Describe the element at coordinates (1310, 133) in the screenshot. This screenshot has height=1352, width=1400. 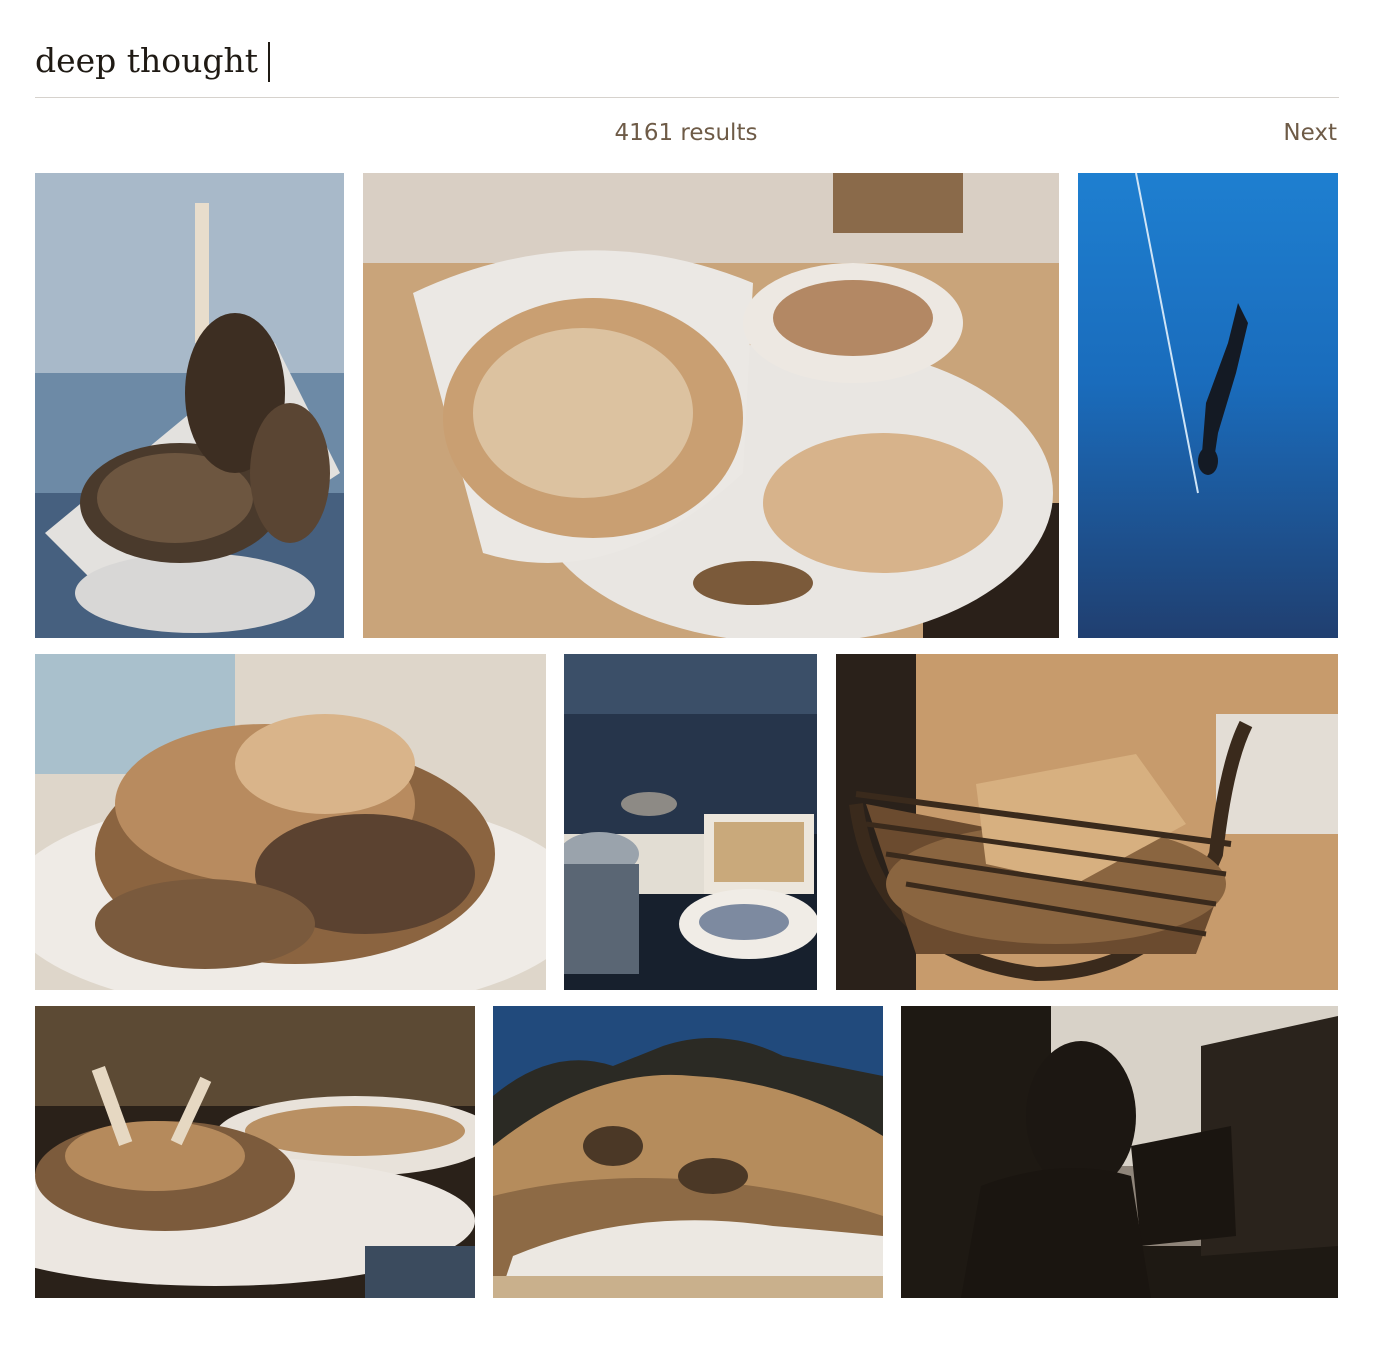
I see `next-page-link: Next` at that location.